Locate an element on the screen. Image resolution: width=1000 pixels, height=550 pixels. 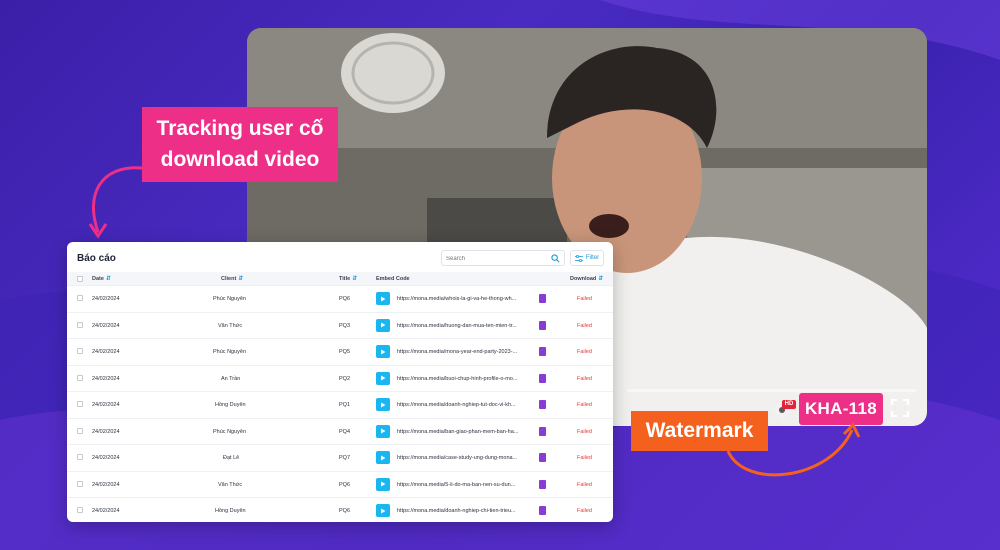
cell-title: PQ3 is located at coordinates (345, 325).